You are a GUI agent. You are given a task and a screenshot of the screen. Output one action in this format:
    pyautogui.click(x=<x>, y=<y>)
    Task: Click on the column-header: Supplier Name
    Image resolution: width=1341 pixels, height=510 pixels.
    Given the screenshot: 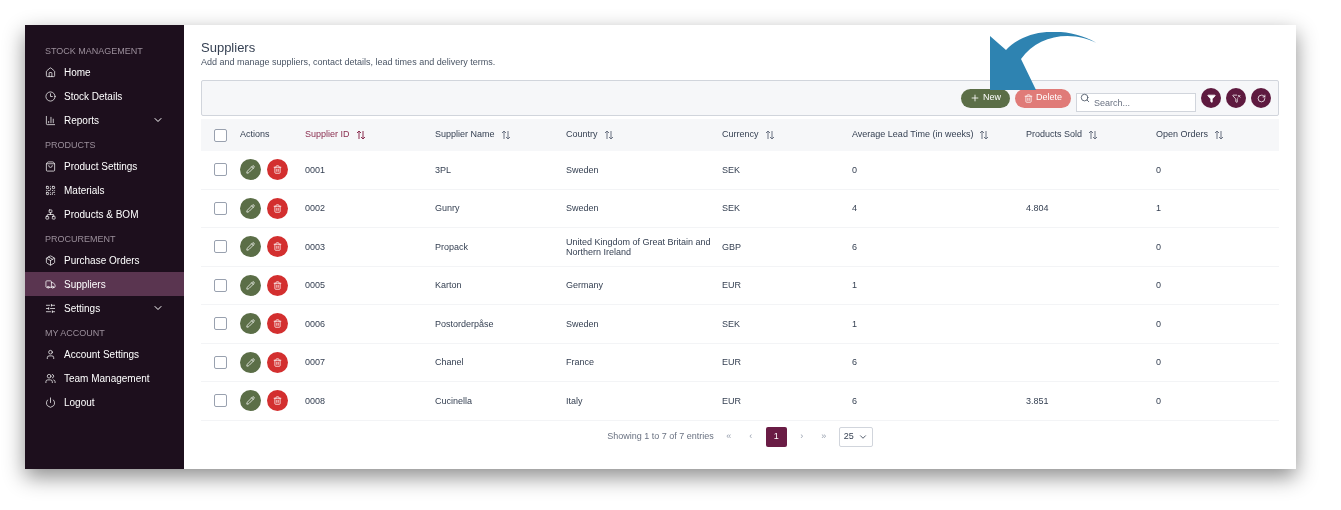 What is the action you would take?
    pyautogui.click(x=465, y=135)
    